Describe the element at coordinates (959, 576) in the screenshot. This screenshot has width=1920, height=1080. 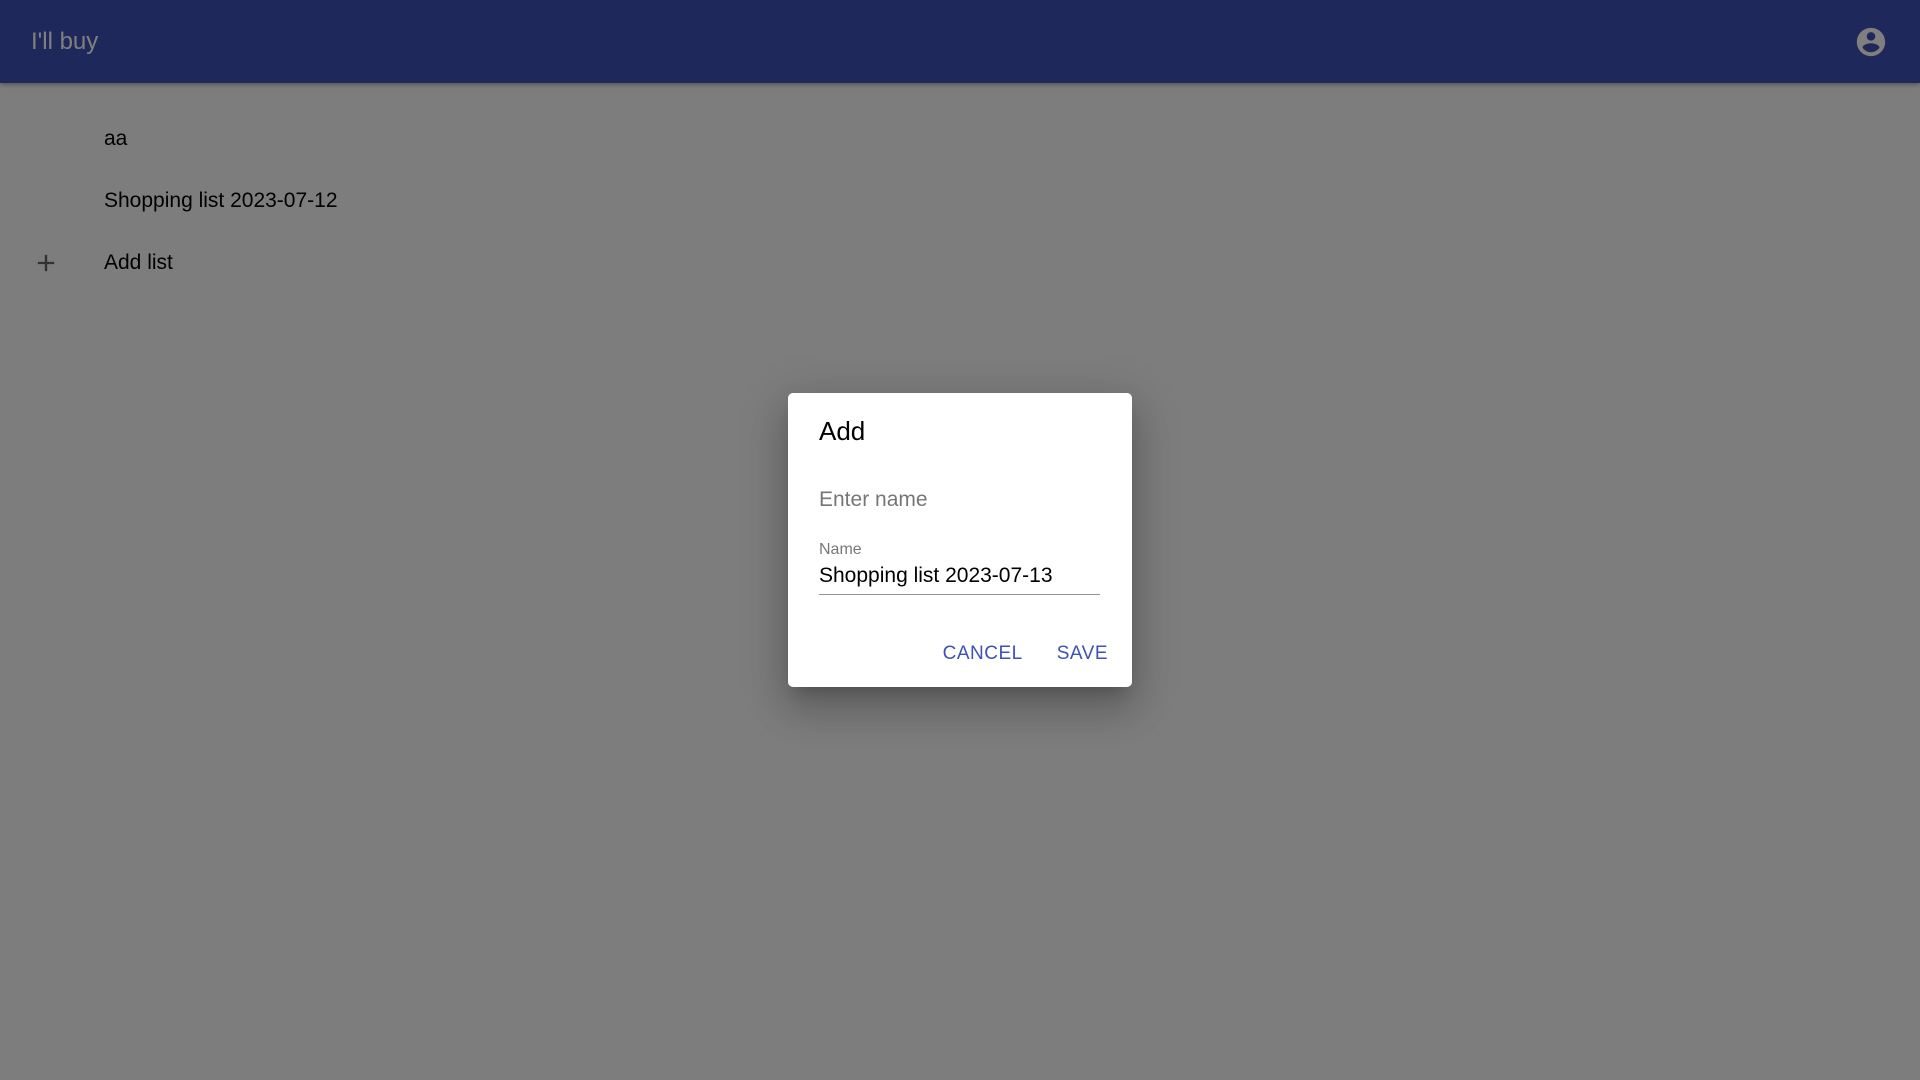
I see `name-input` at that location.